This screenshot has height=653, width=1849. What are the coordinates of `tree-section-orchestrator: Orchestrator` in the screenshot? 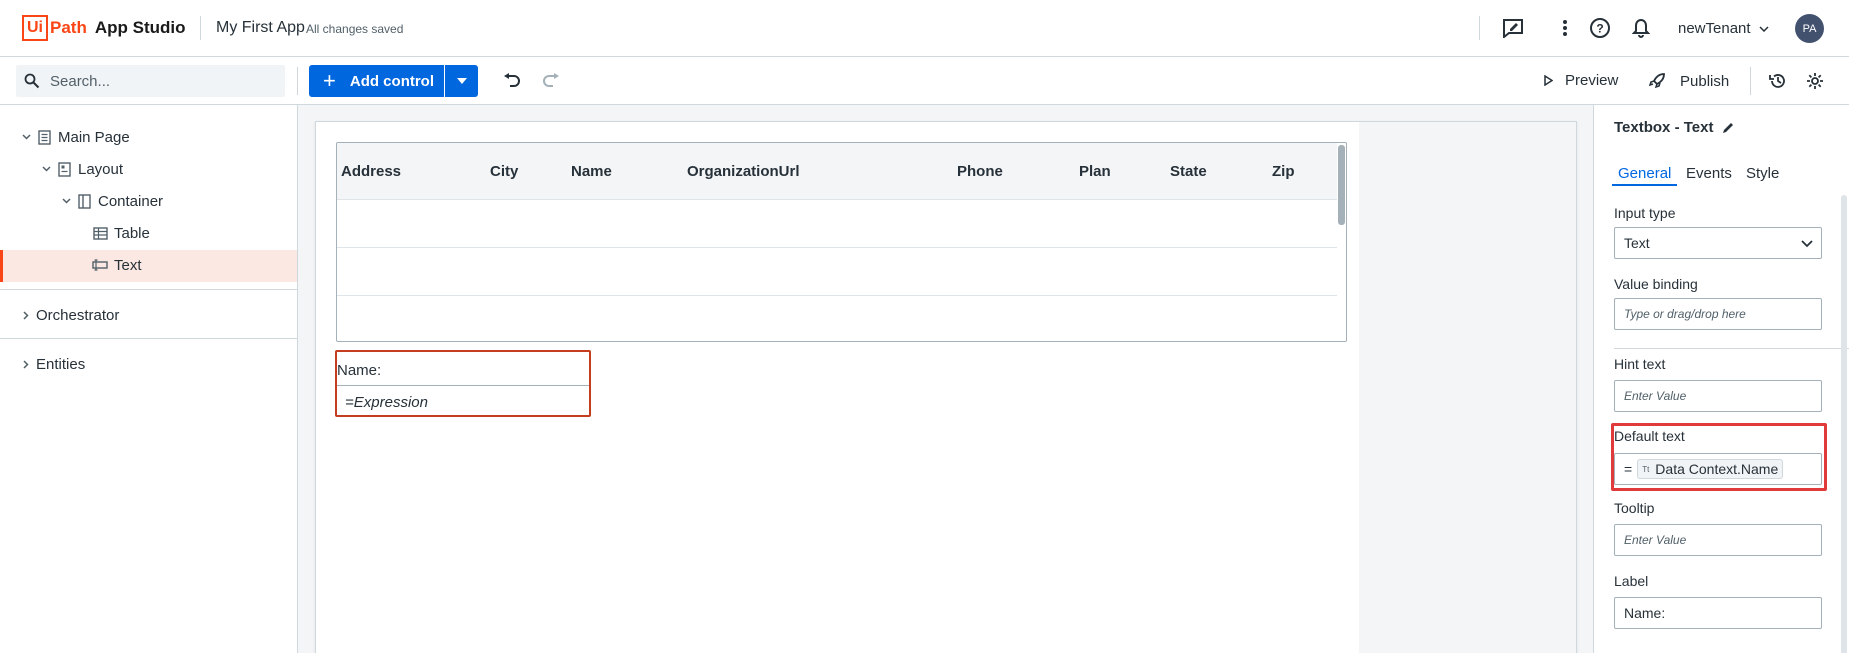 It's located at (69, 315).